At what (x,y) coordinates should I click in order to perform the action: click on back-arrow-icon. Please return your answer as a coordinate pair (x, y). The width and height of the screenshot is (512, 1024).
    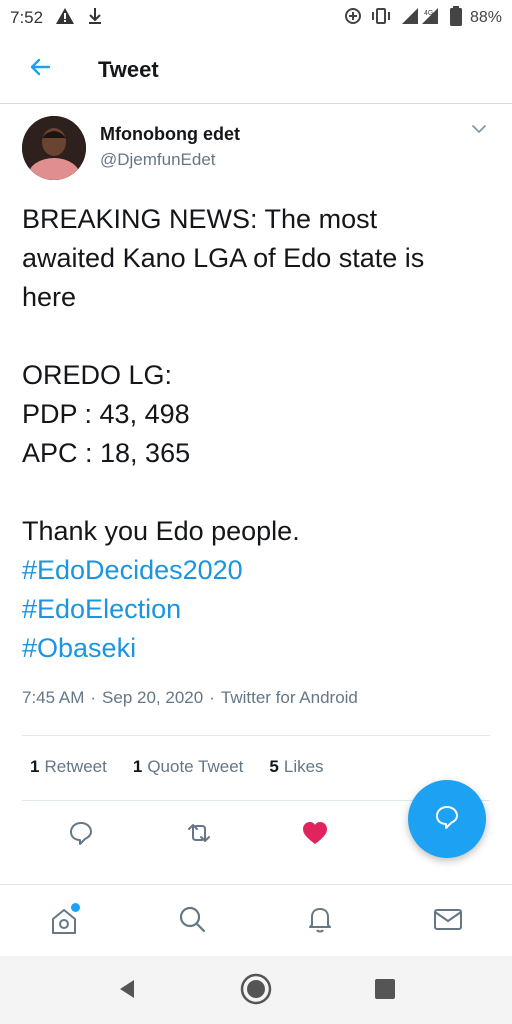
    Looking at the image, I should click on (40, 69).